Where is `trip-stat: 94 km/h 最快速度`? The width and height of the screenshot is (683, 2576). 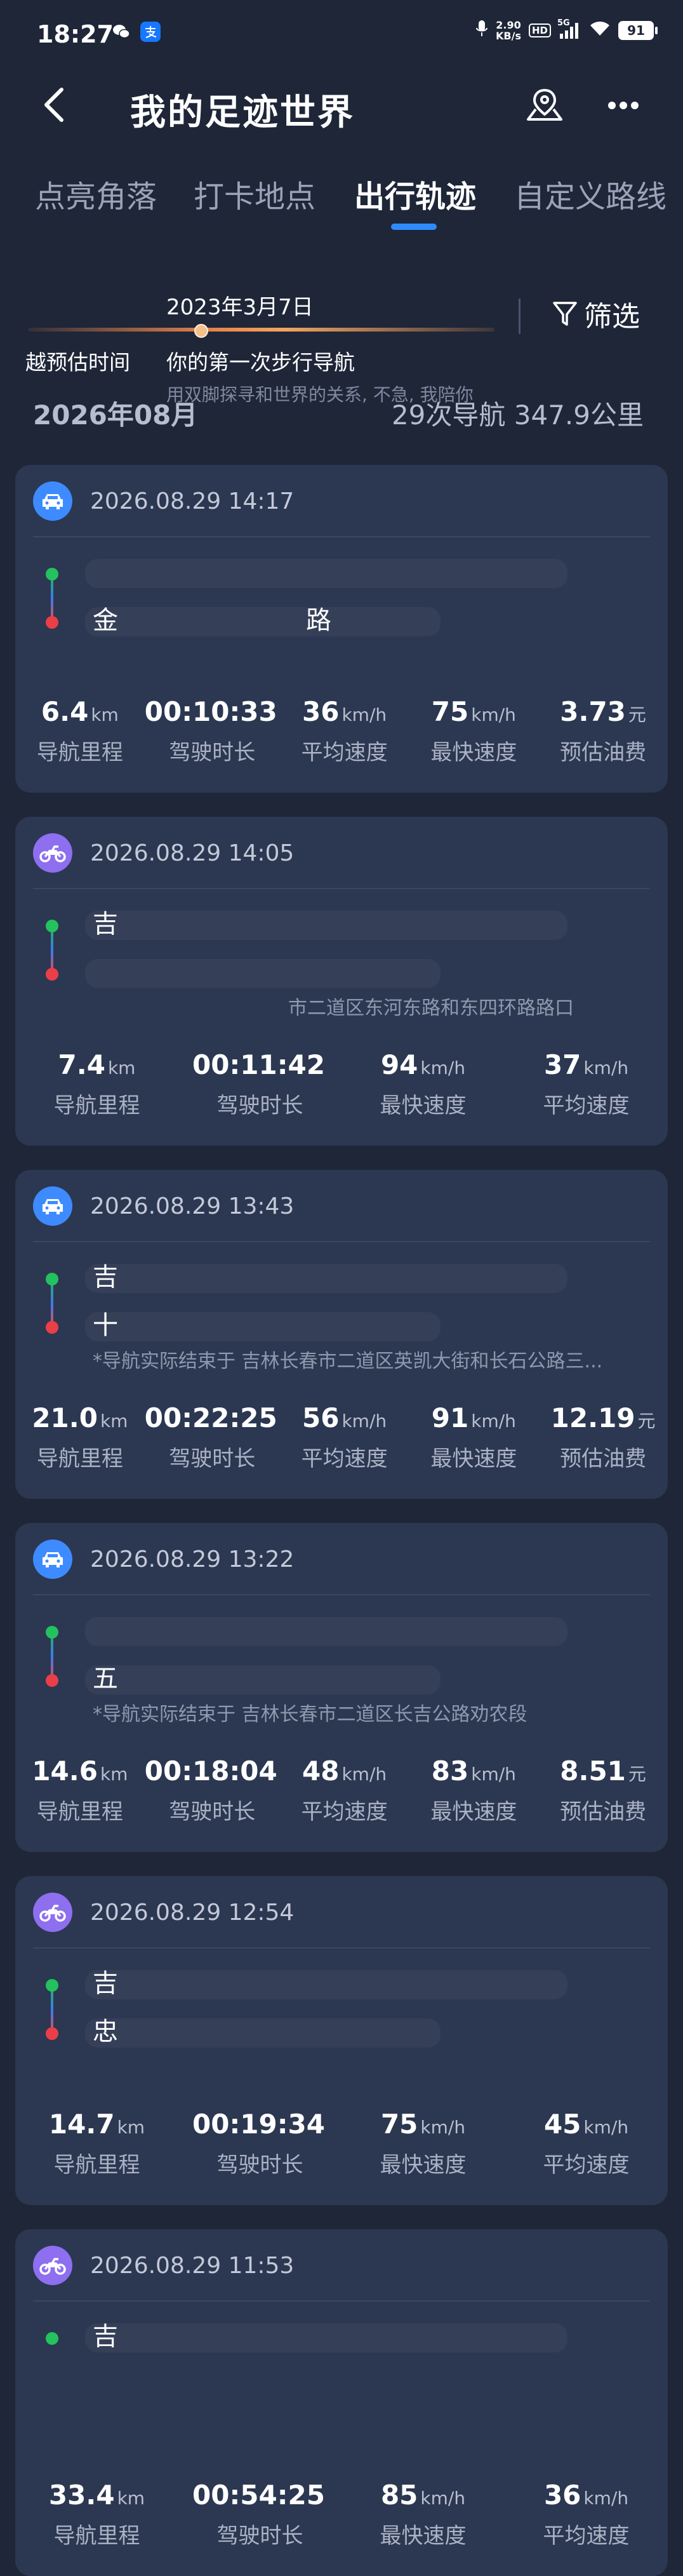
trip-stat: 94 km/h 最快速度 is located at coordinates (423, 1084).